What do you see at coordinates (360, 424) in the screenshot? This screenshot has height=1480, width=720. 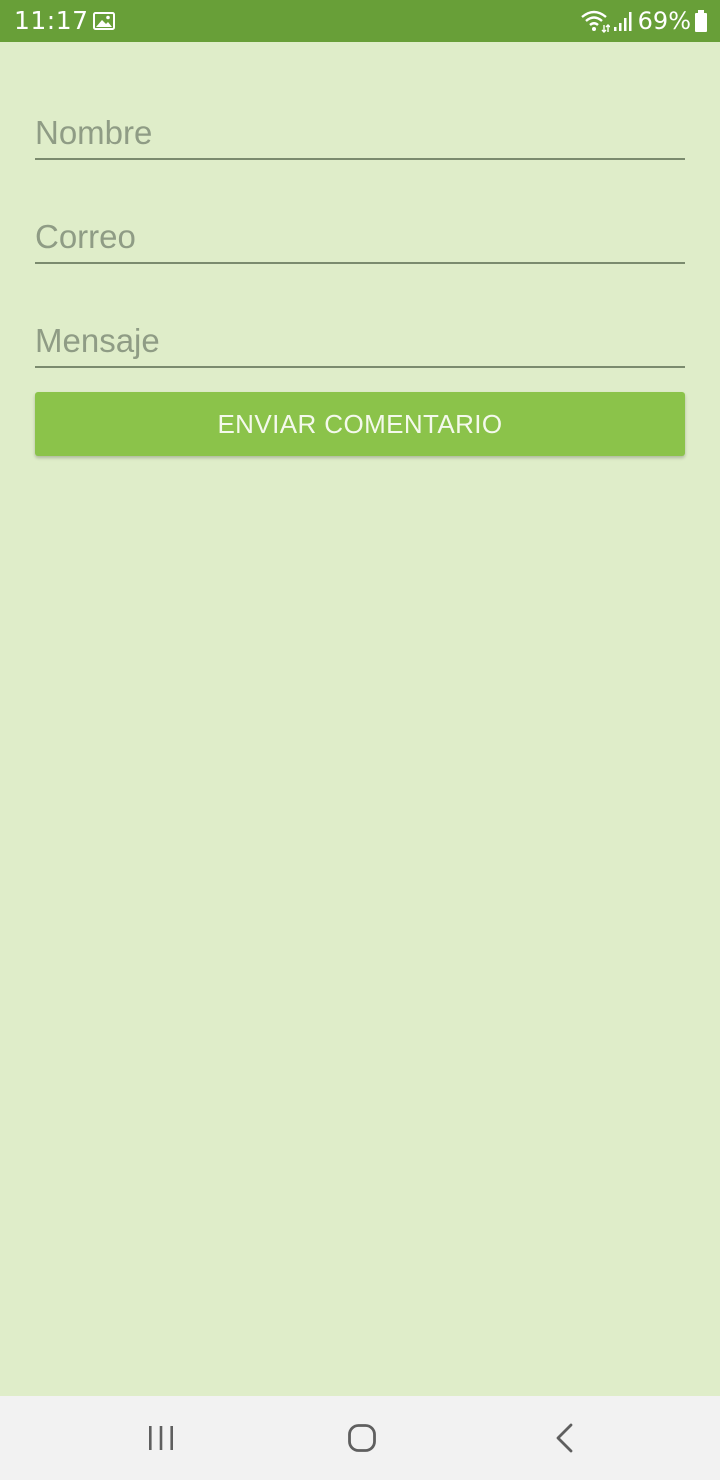 I see `enviar-comentario-button: ENVIAR COMENTARIO` at bounding box center [360, 424].